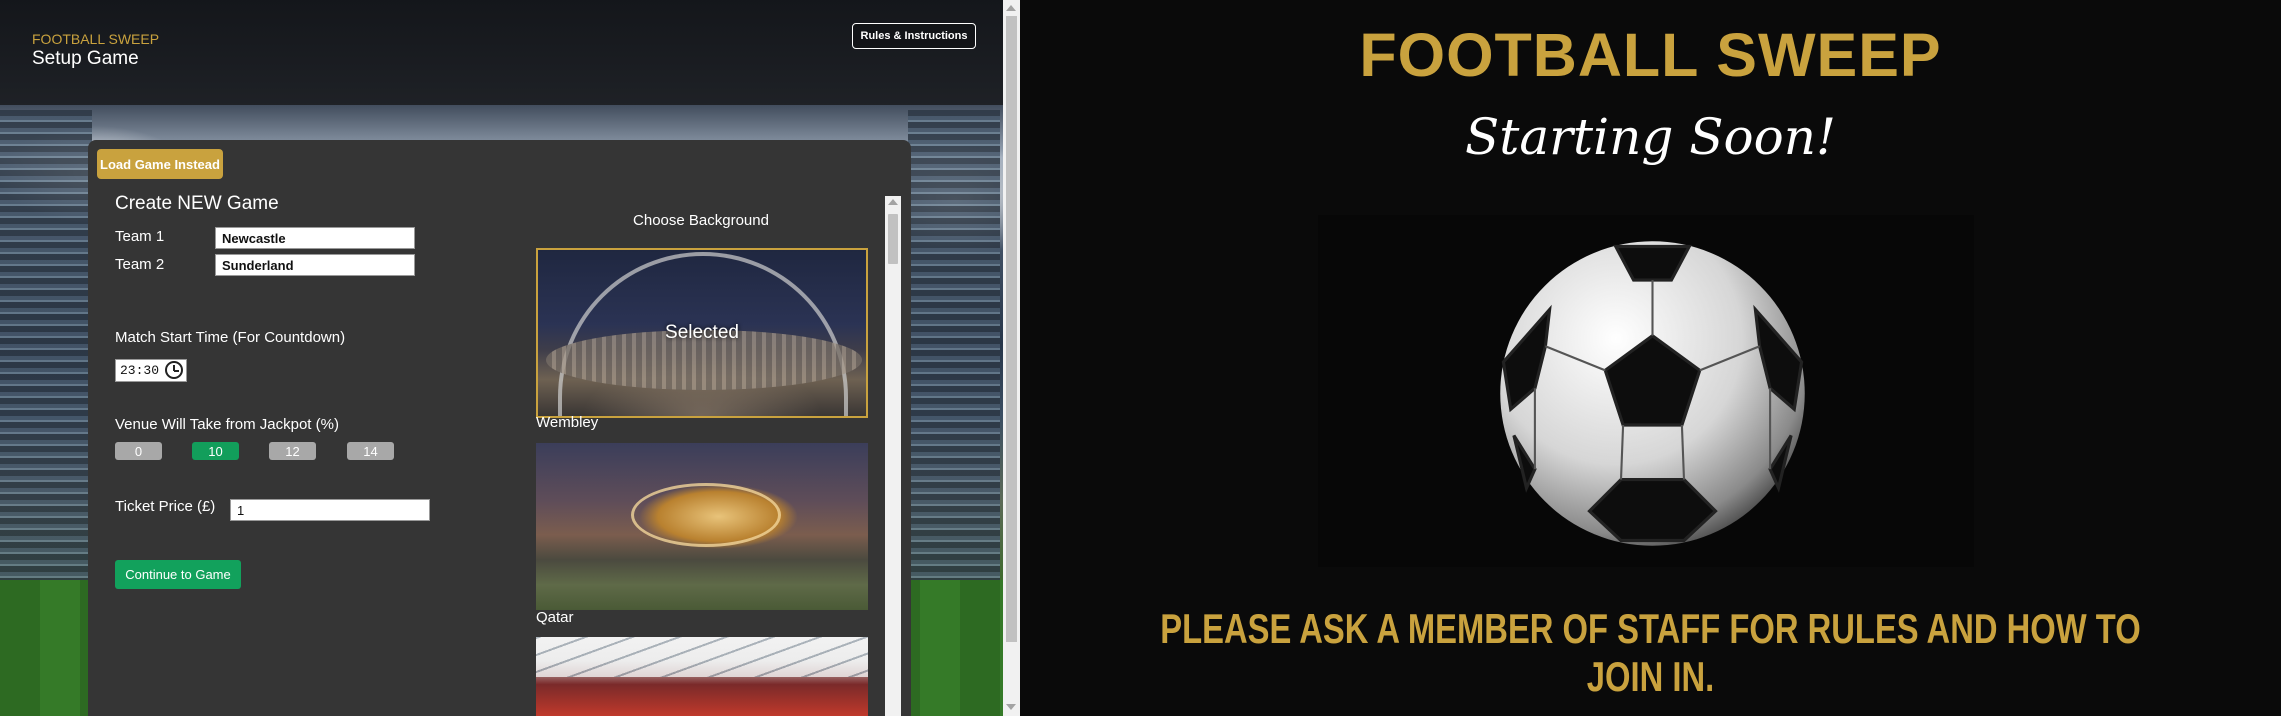 The image size is (2281, 716). I want to click on background-option-qatar, so click(702, 526).